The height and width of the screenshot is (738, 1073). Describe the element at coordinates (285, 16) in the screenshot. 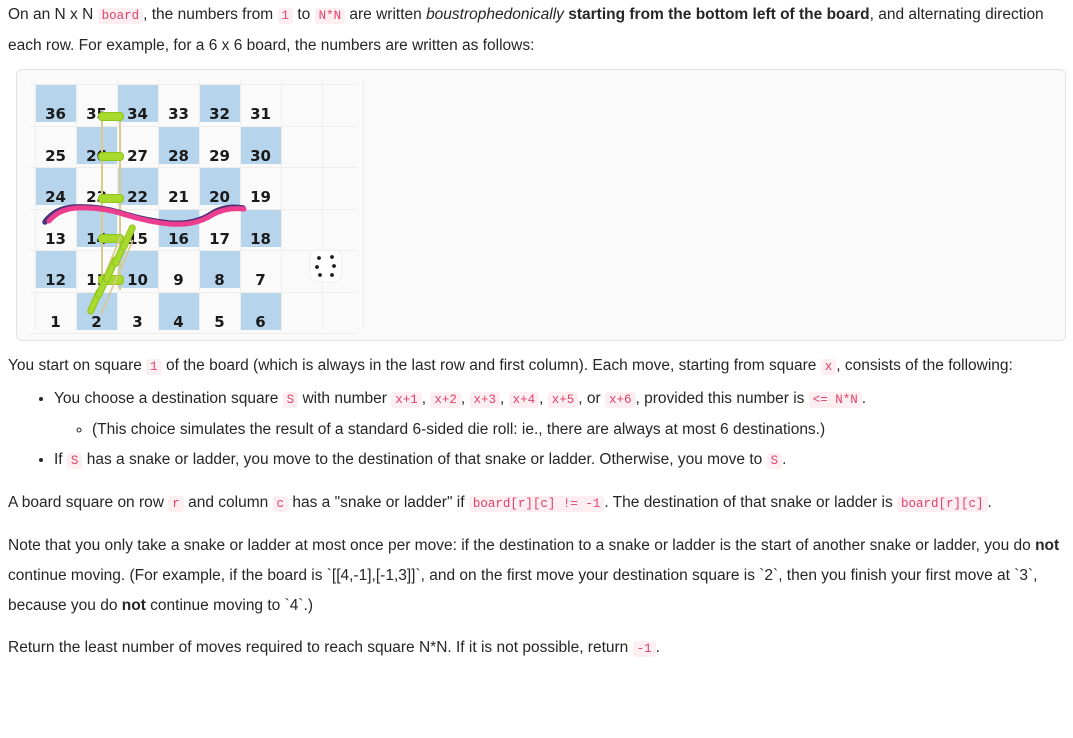

I see `code-one: 1` at that location.